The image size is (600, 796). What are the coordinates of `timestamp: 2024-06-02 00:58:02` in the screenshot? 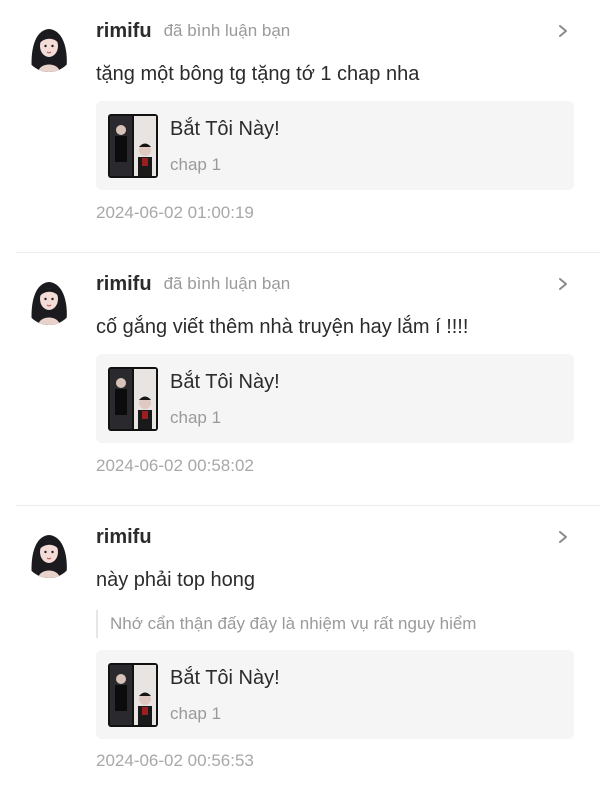 It's located at (175, 465).